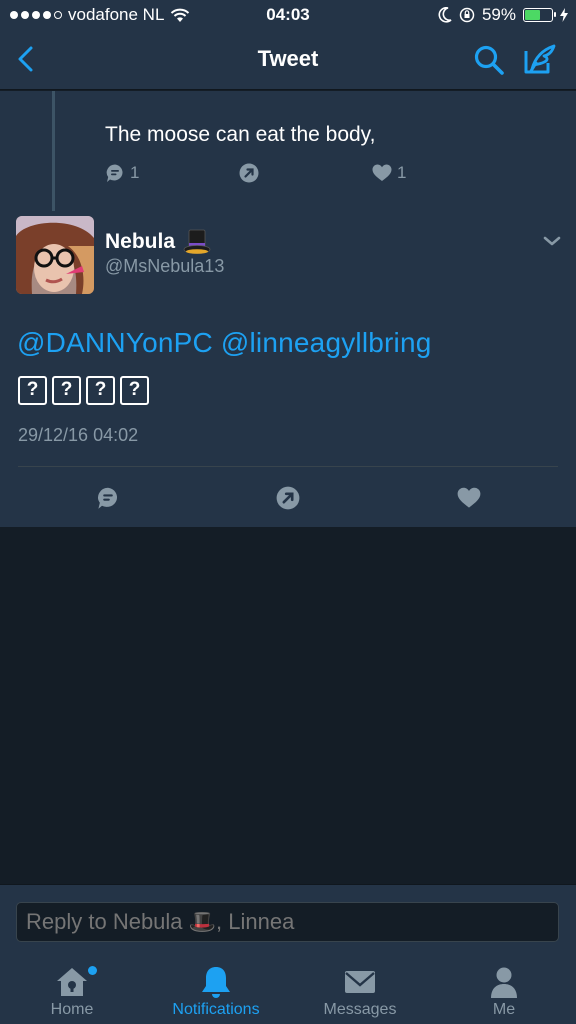 Image resolution: width=576 pixels, height=1024 pixels. Describe the element at coordinates (287, 922) in the screenshot. I see `reply-input` at that location.